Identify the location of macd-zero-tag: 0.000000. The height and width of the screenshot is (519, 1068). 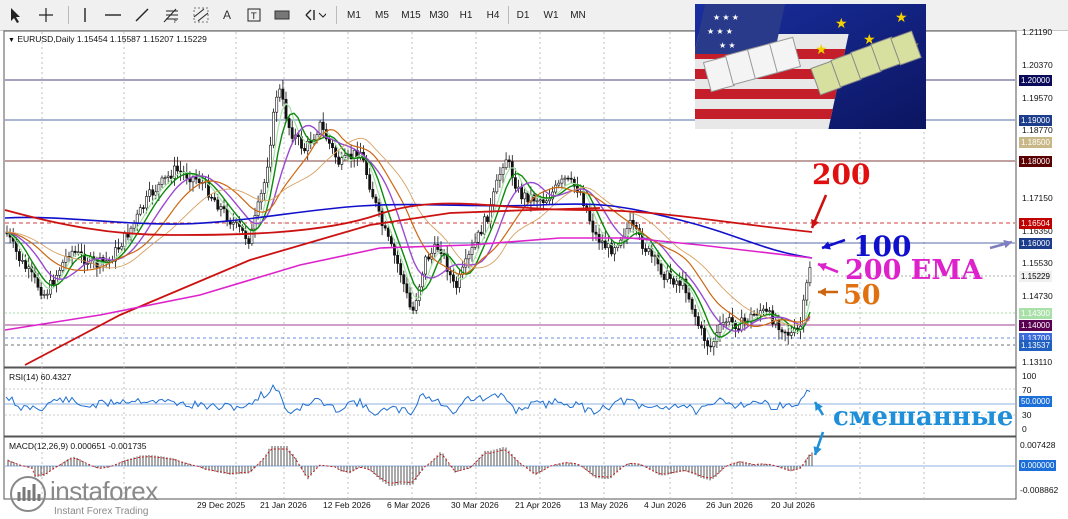
(1038, 465).